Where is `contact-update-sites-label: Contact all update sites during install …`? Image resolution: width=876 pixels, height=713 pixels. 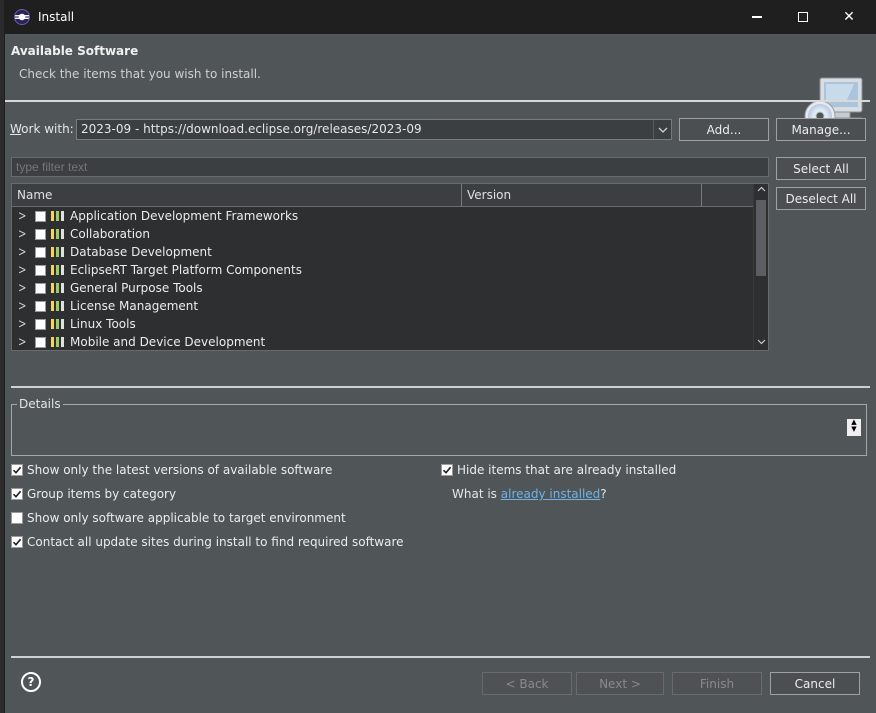 contact-update-sites-label: Contact all update sites during install … is located at coordinates (215, 542).